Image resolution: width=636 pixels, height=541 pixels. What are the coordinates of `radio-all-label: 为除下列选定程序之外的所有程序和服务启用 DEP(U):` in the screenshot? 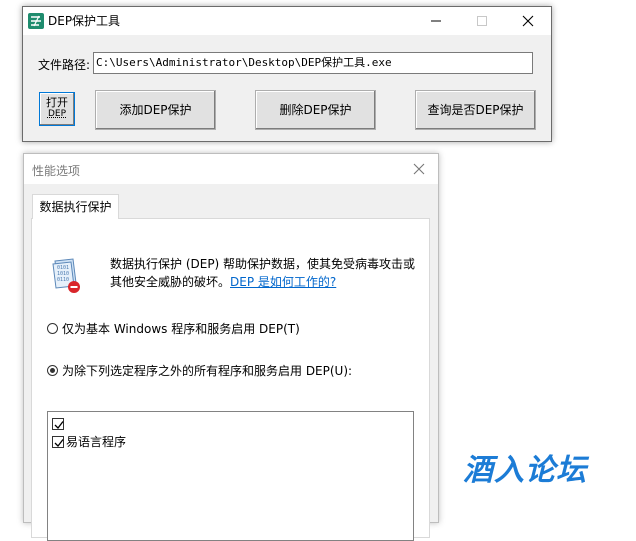 It's located at (207, 371).